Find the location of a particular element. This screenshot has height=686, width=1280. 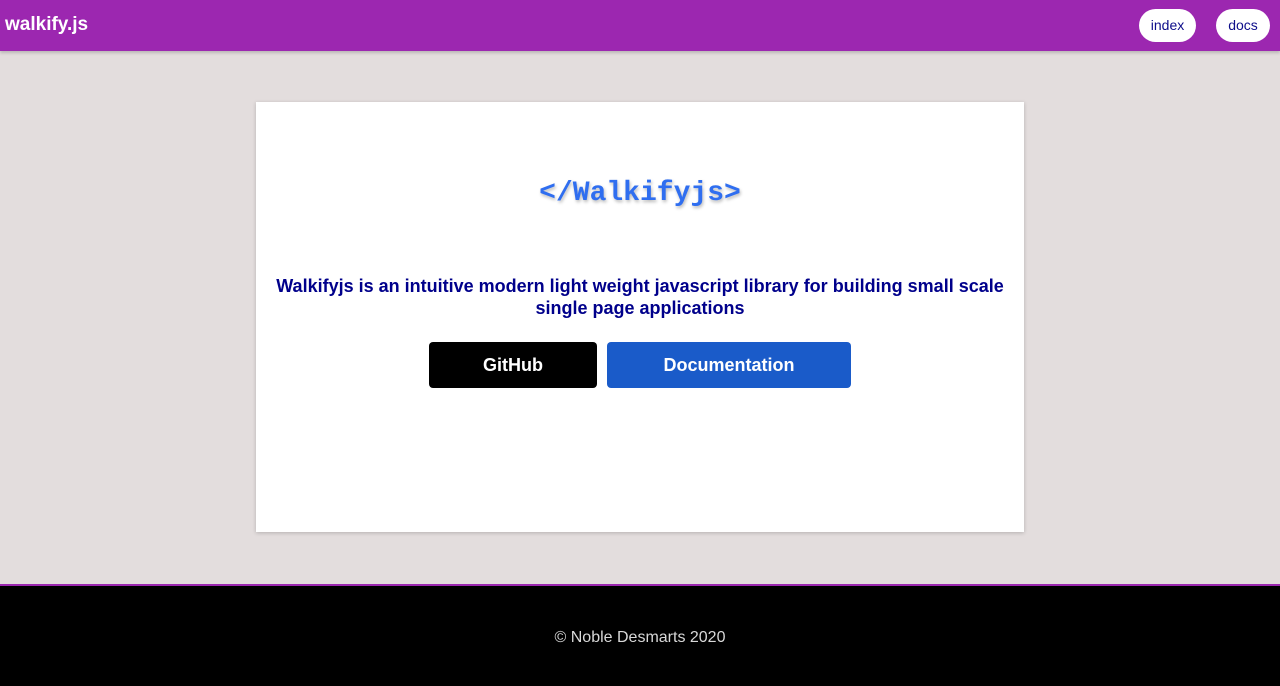

footer: © Noble Desmarts 2020 is located at coordinates (640, 635).